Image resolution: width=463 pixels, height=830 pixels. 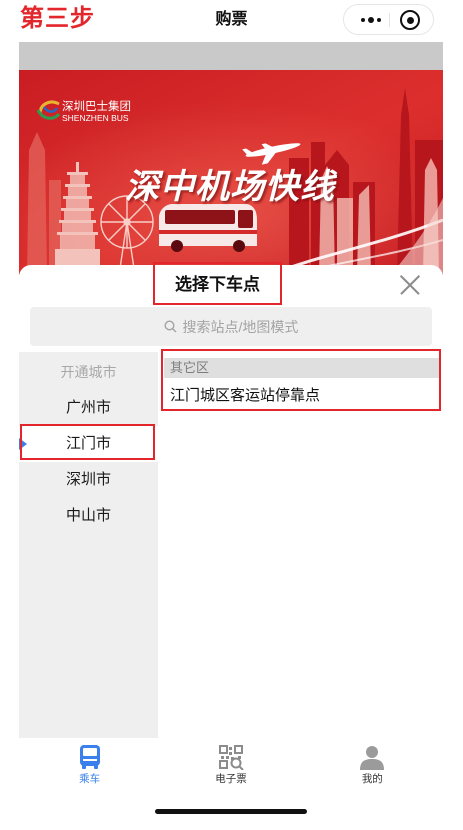 What do you see at coordinates (88, 372) in the screenshot?
I see `city-list-heading: 开通城市` at bounding box center [88, 372].